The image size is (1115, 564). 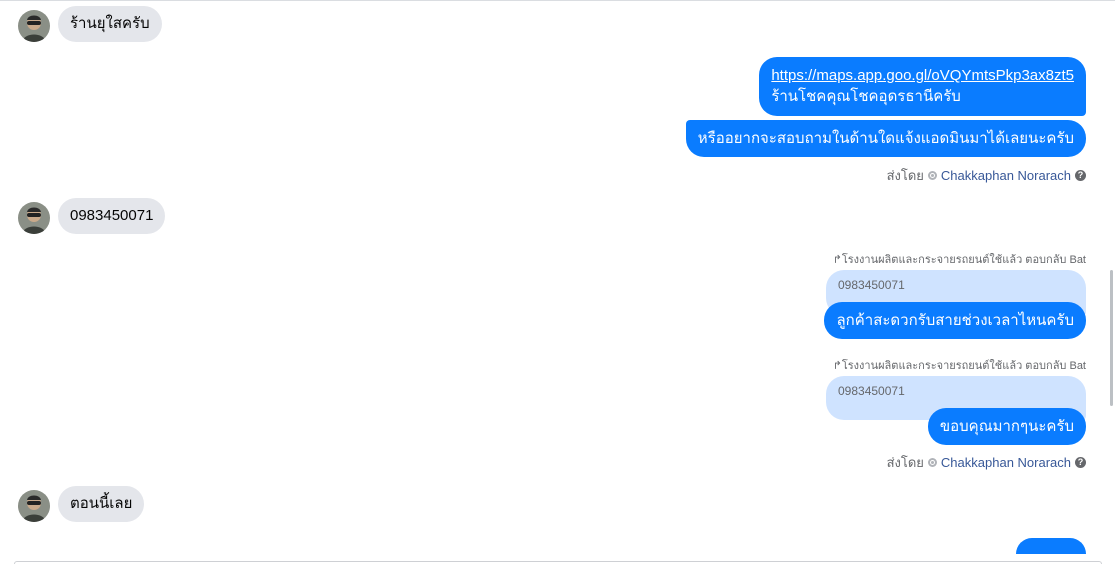 What do you see at coordinates (101, 504) in the screenshot?
I see `incoming-message: ตอนนี้เลย` at bounding box center [101, 504].